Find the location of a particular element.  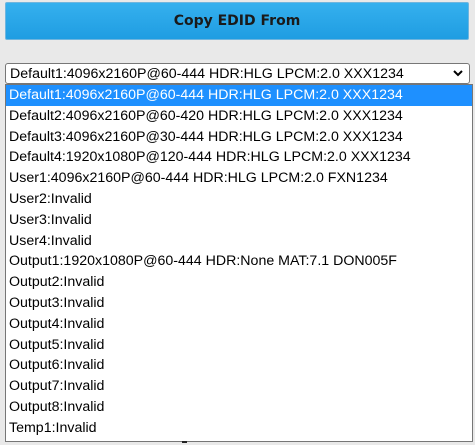

dropdown-option: Temp1:Invalid is located at coordinates (239, 428).